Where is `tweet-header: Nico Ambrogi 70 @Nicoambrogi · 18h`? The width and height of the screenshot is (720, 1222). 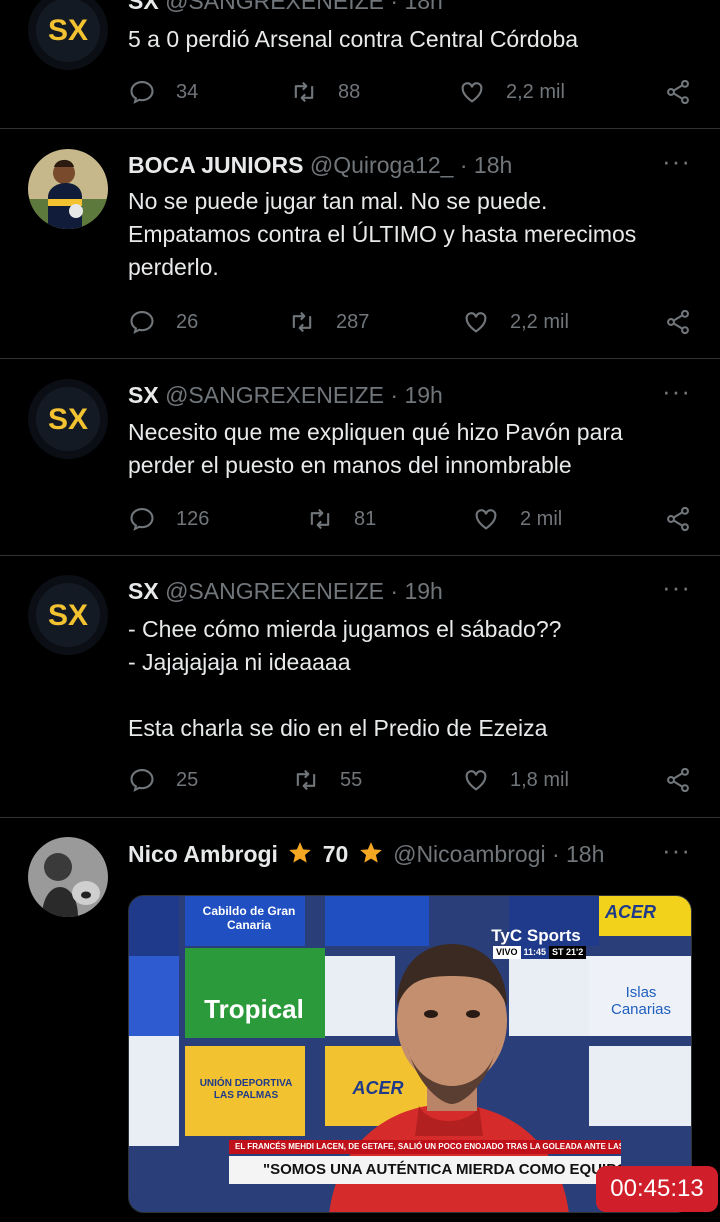
tweet-header: Nico Ambrogi 70 @Nicoambrogi · 18h is located at coordinates (384, 854).